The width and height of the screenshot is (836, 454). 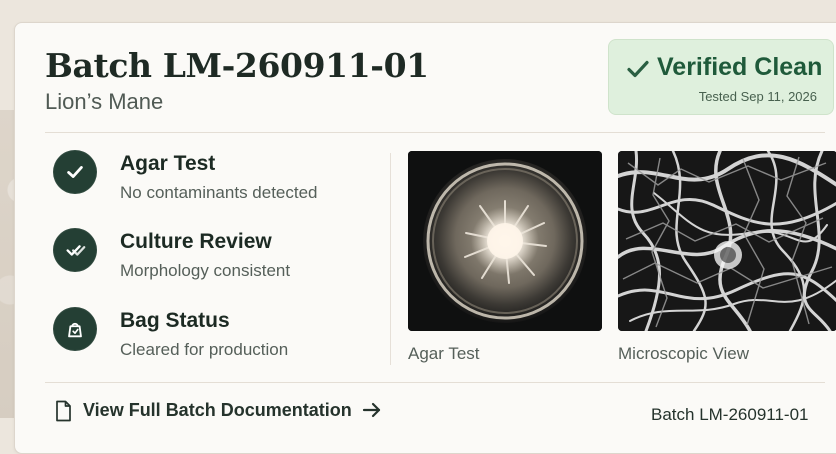 I want to click on verified-status-label: Verified Clean, so click(x=740, y=67).